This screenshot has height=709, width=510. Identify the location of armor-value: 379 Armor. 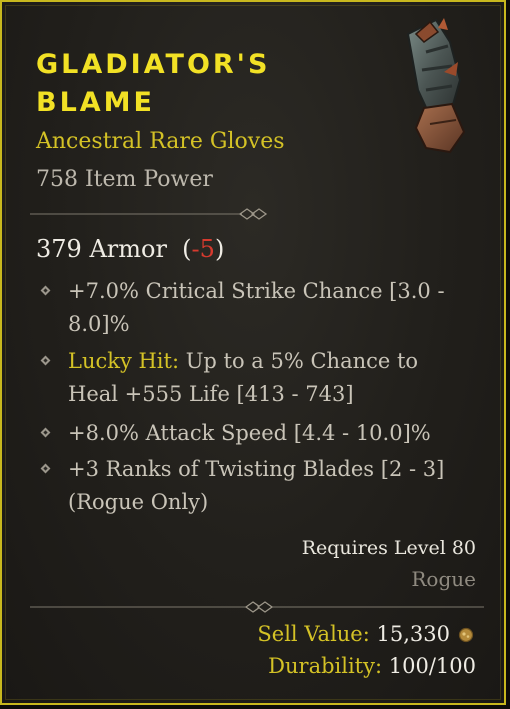
(101, 249).